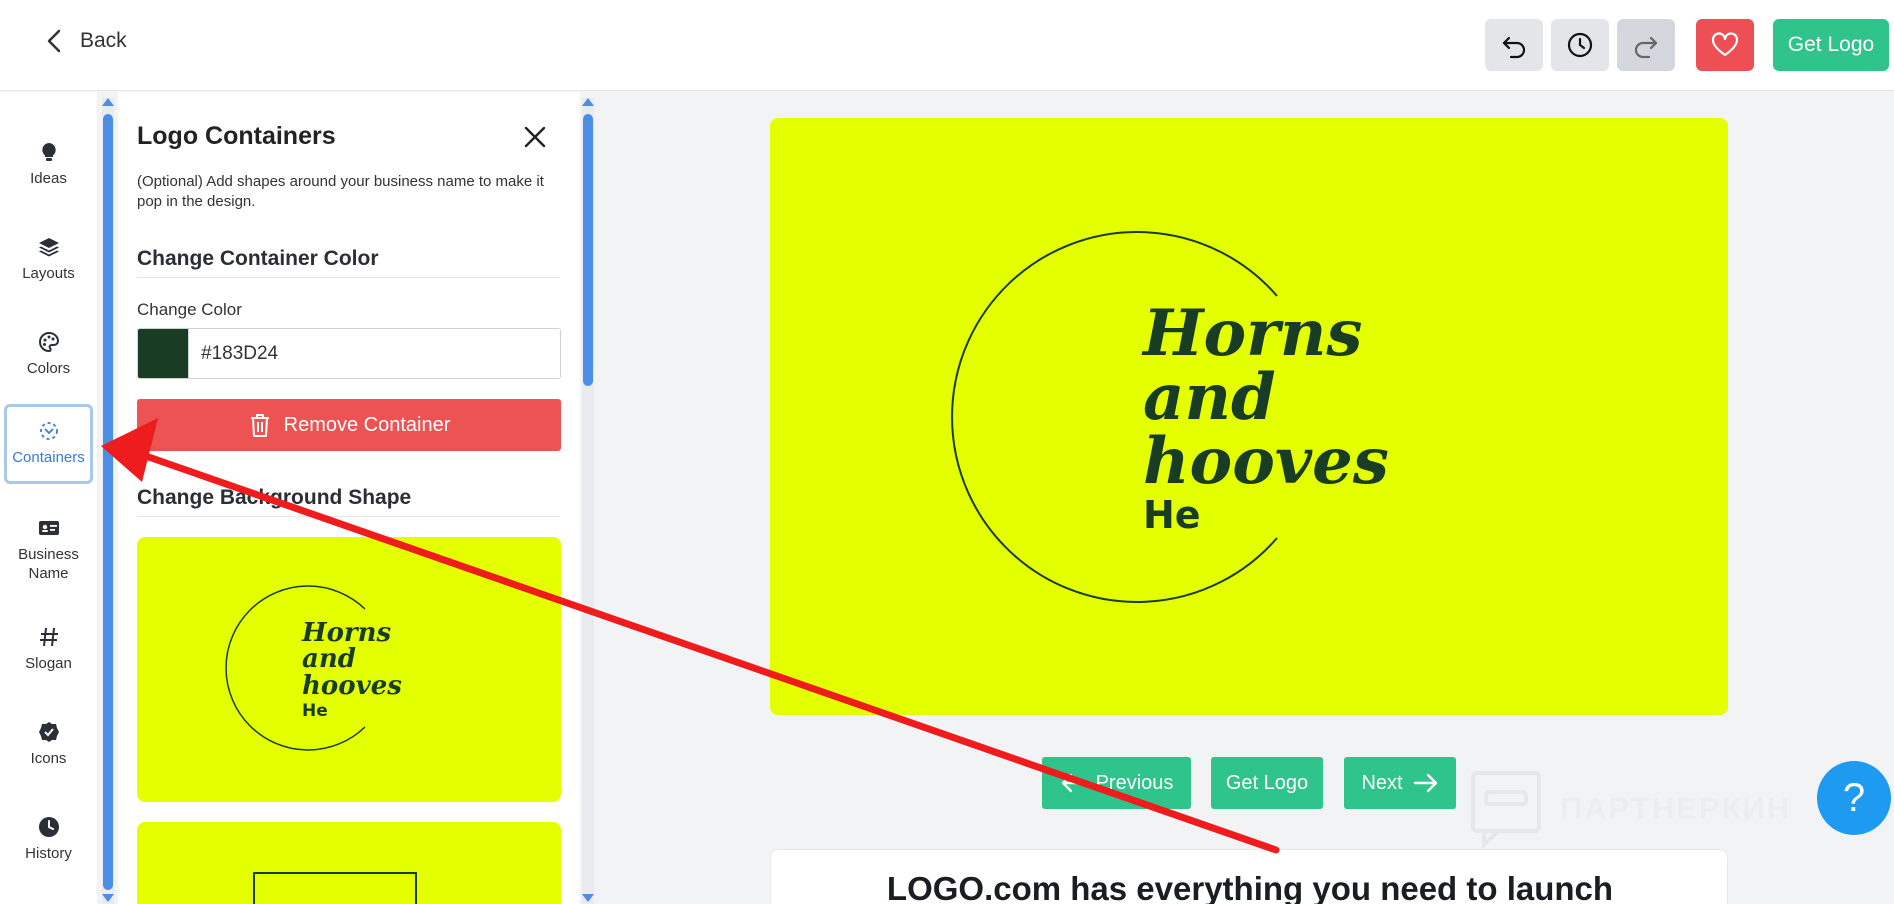  Describe the element at coordinates (947, 45) in the screenshot. I see `top-bar: Back Get Logo` at that location.